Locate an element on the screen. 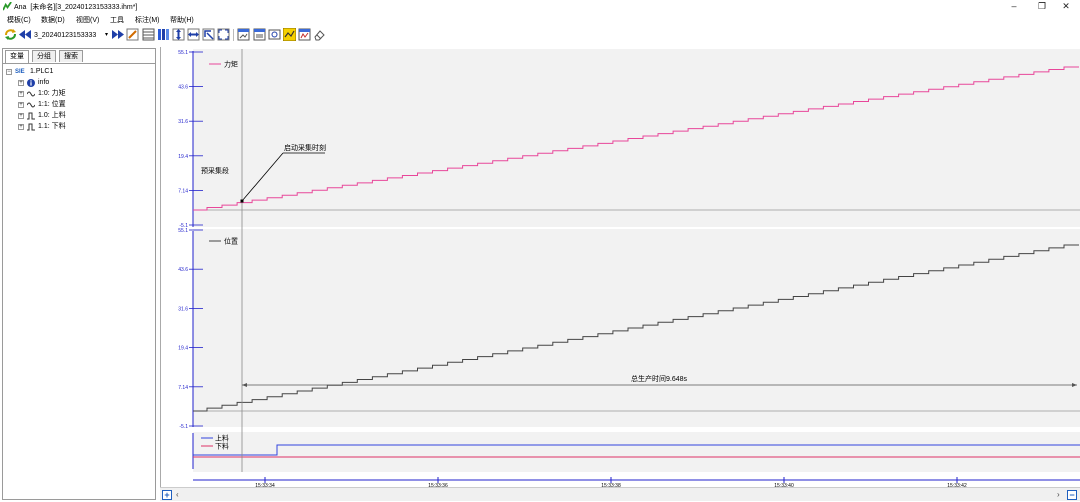 The image size is (1080, 502). app-logo-icon is located at coordinates (7, 6).